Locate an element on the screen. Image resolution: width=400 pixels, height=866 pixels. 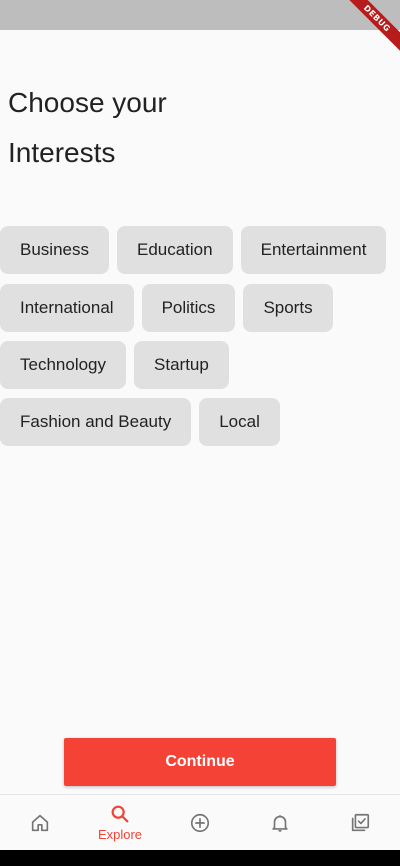
status-bar is located at coordinates (200, 15).